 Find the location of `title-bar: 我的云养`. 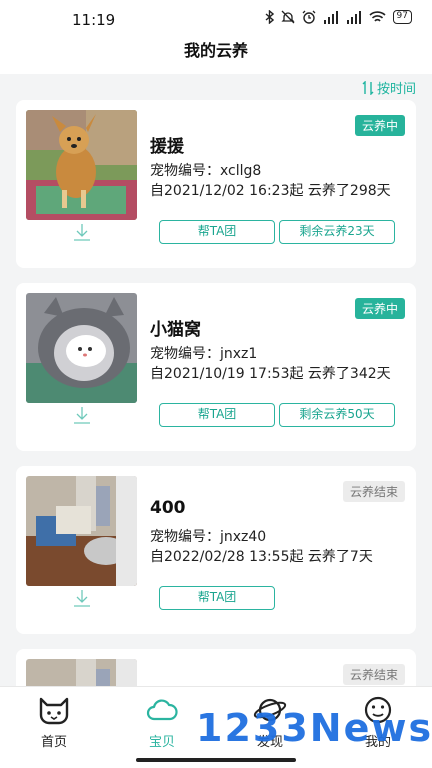

title-bar: 我的云养 is located at coordinates (216, 56).